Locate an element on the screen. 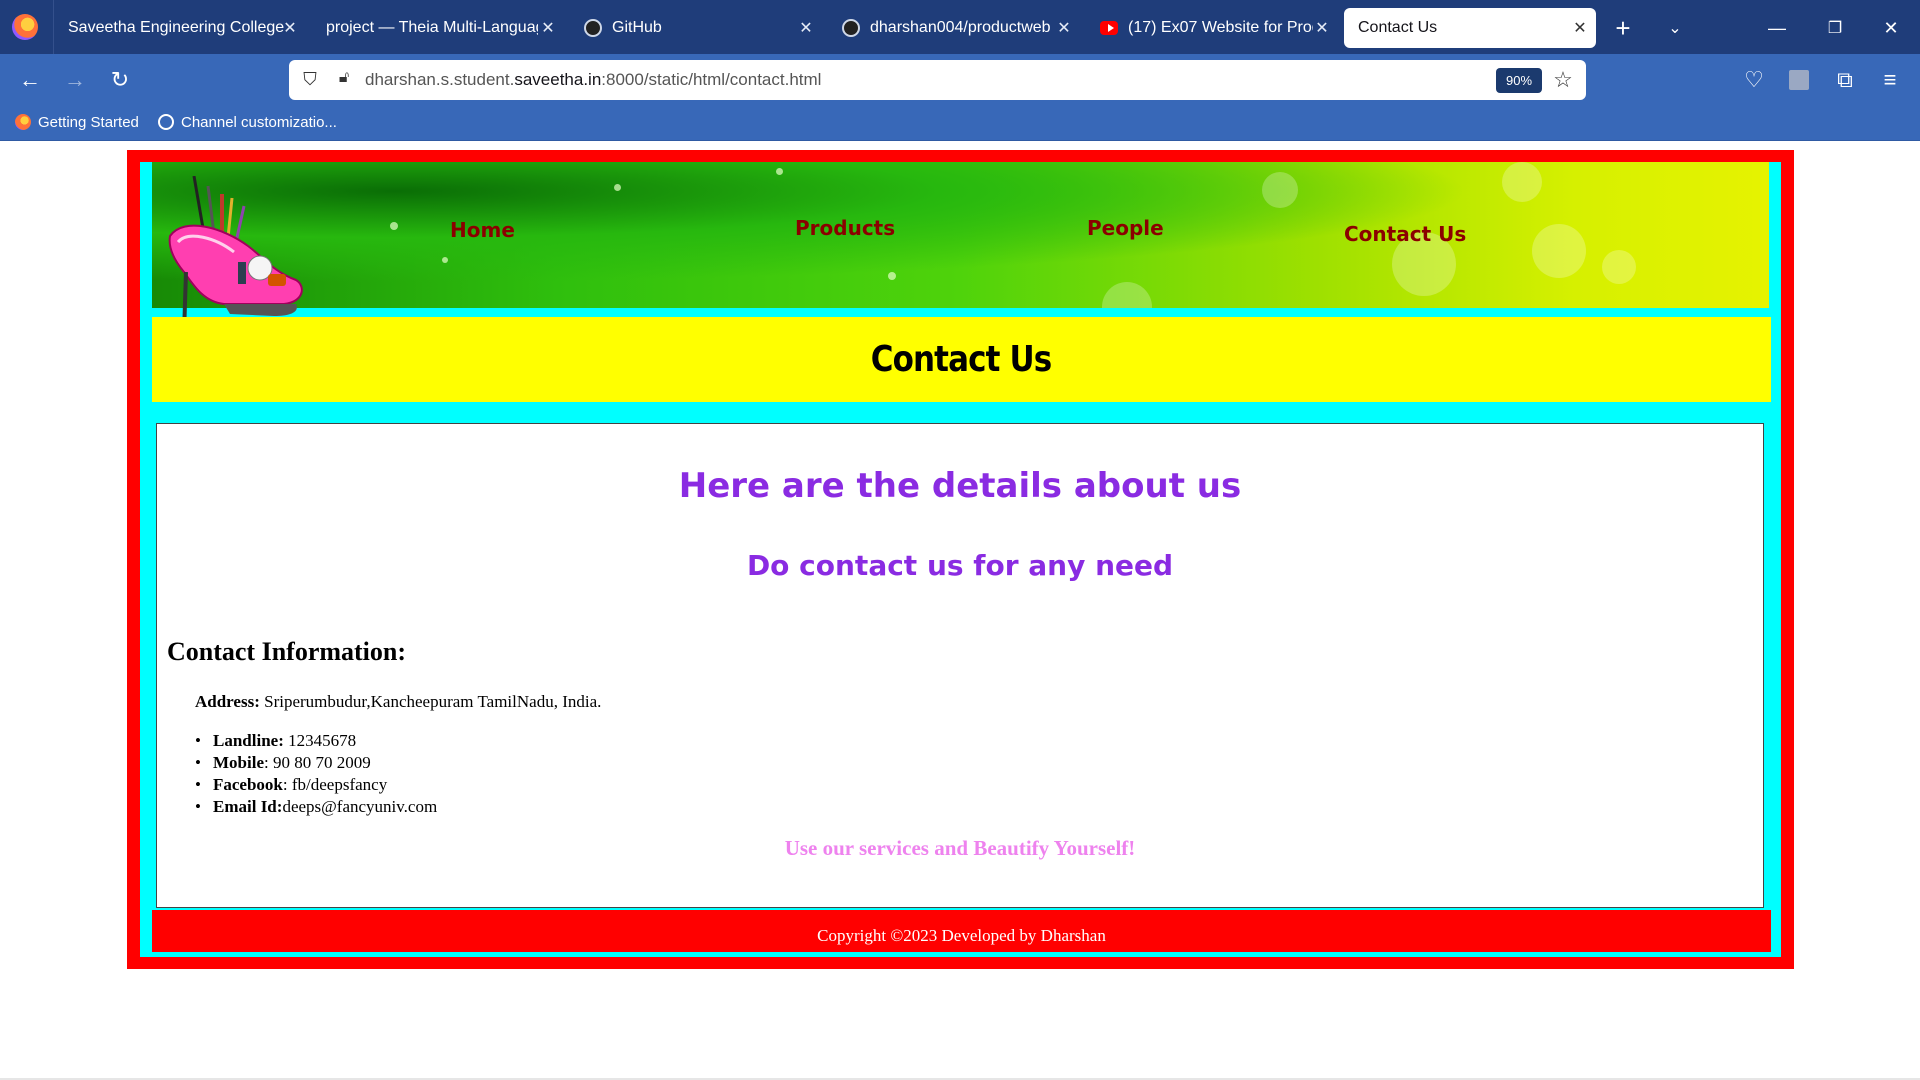 This screenshot has width=1920, height=1080. extension-square-icon is located at coordinates (1799, 80).